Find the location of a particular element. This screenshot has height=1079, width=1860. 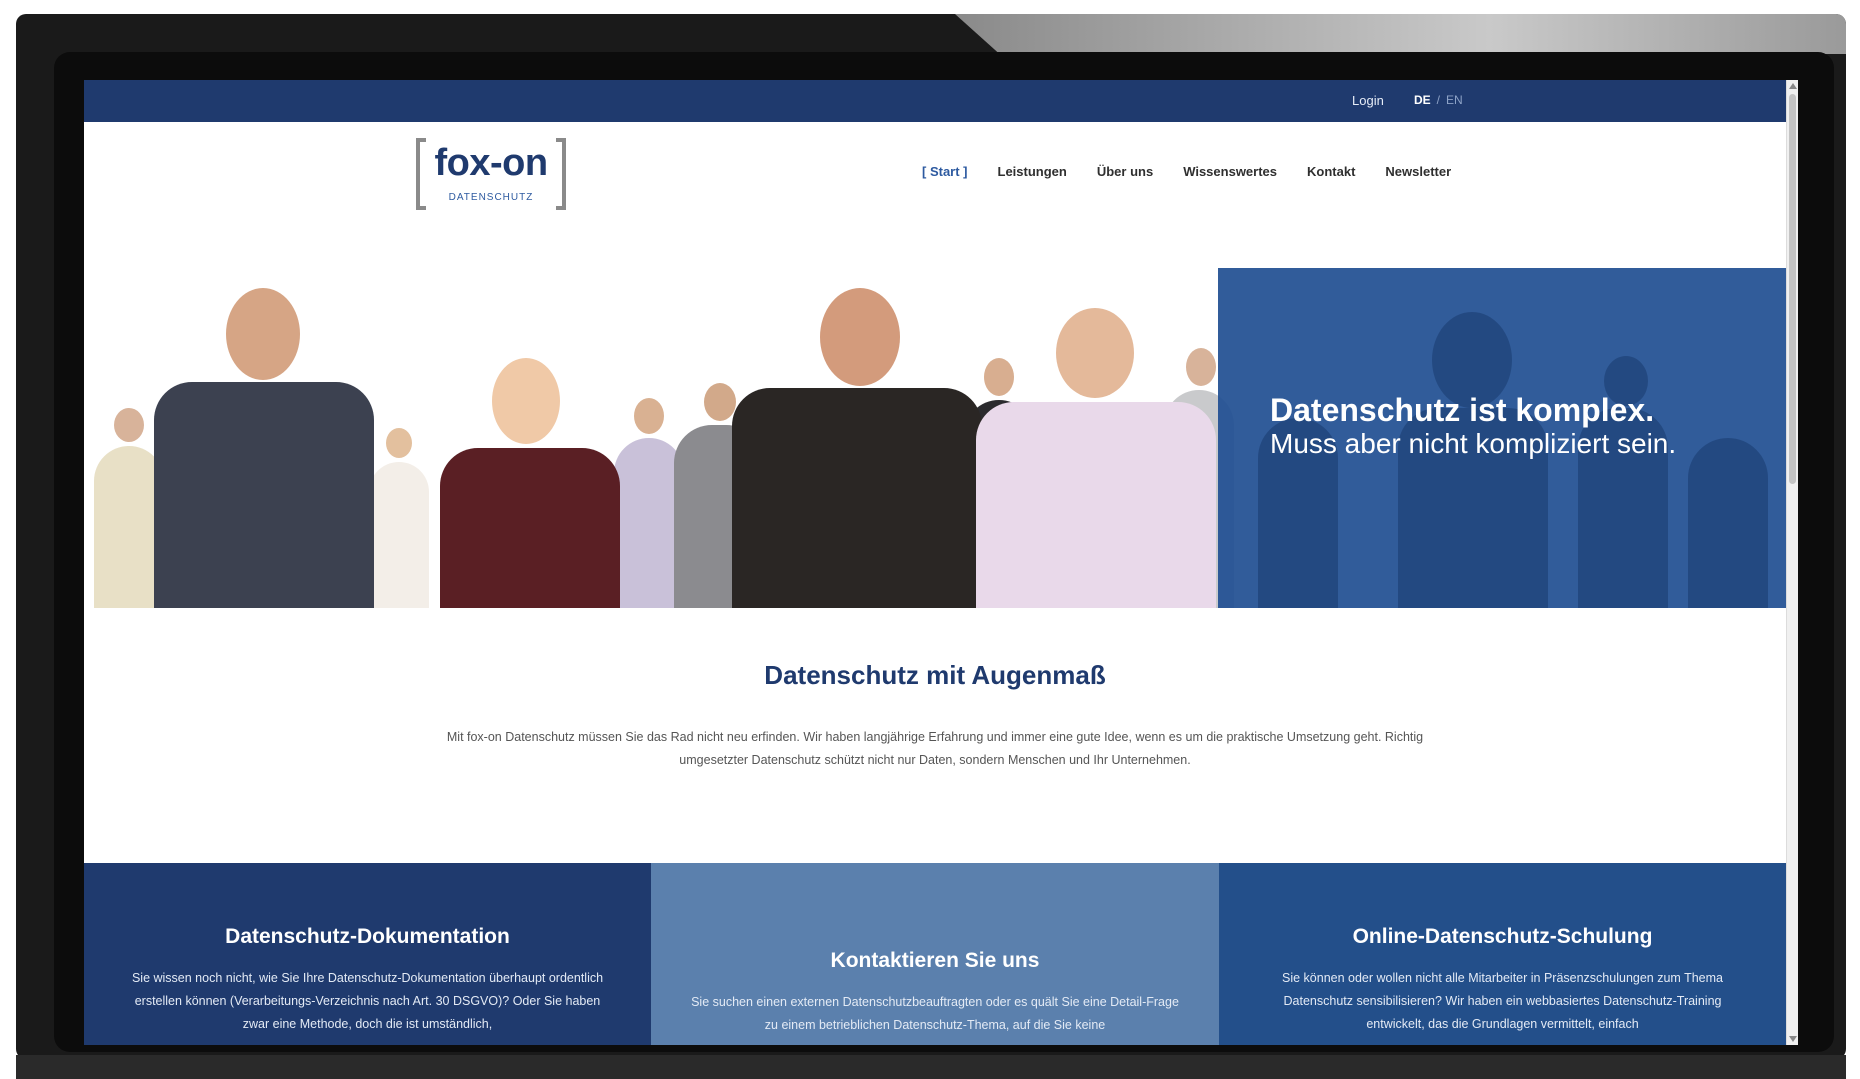

background is located at coordinates (930, 7).